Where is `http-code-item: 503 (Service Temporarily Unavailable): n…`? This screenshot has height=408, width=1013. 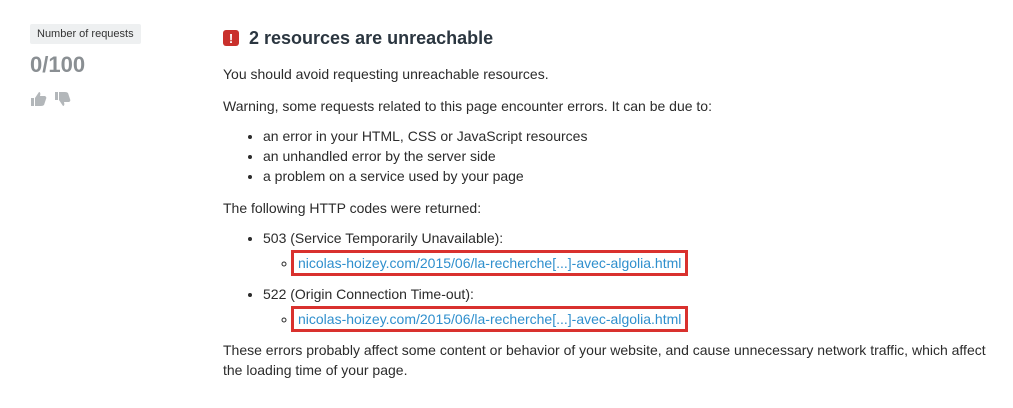 http-code-item: 503 (Service Temporarily Unavailable): n… is located at coordinates (633, 252).